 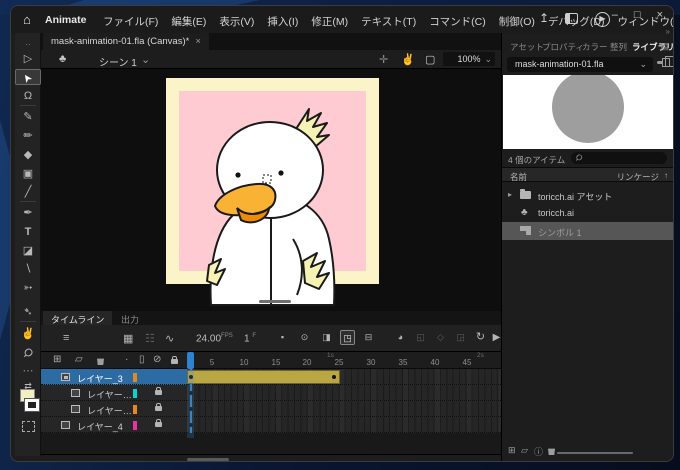 I want to click on menu-text: テキスト(T), so click(x=388, y=21).